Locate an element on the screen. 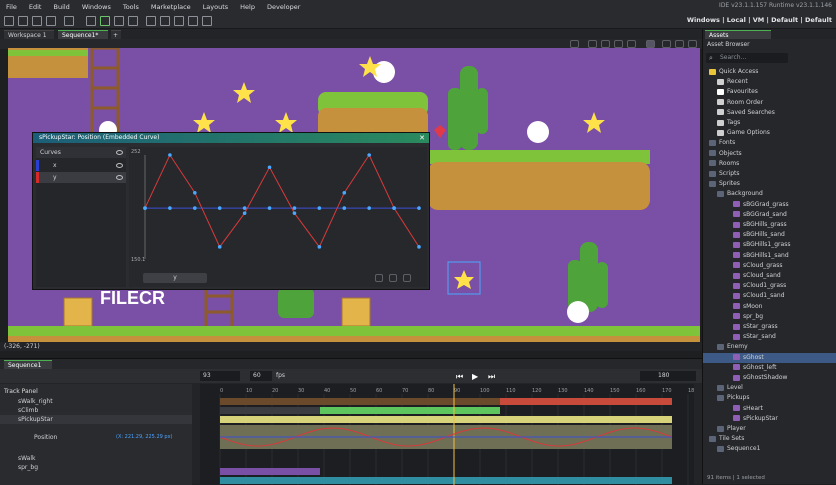 Image resolution: width=836 pixels, height=485 pixels. menu-windows: Windows is located at coordinates (96, 7).